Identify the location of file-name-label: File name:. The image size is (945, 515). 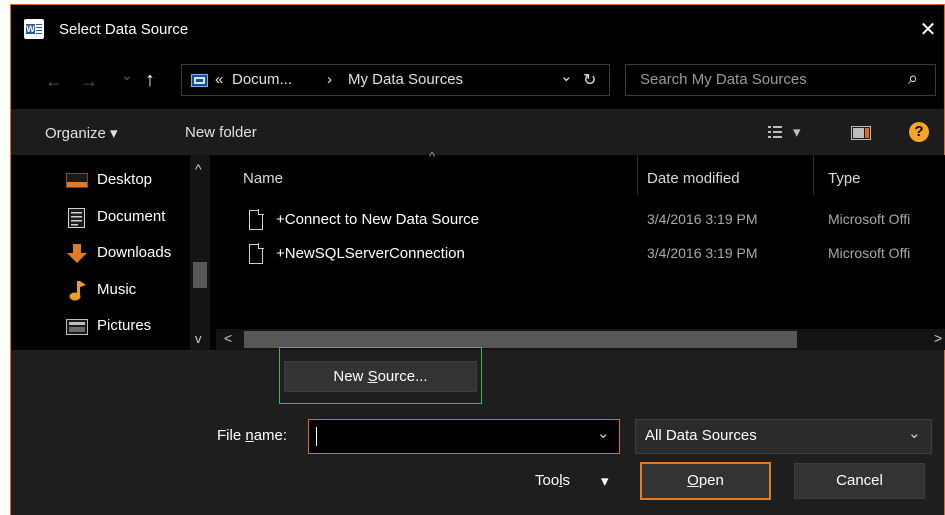
(252, 435).